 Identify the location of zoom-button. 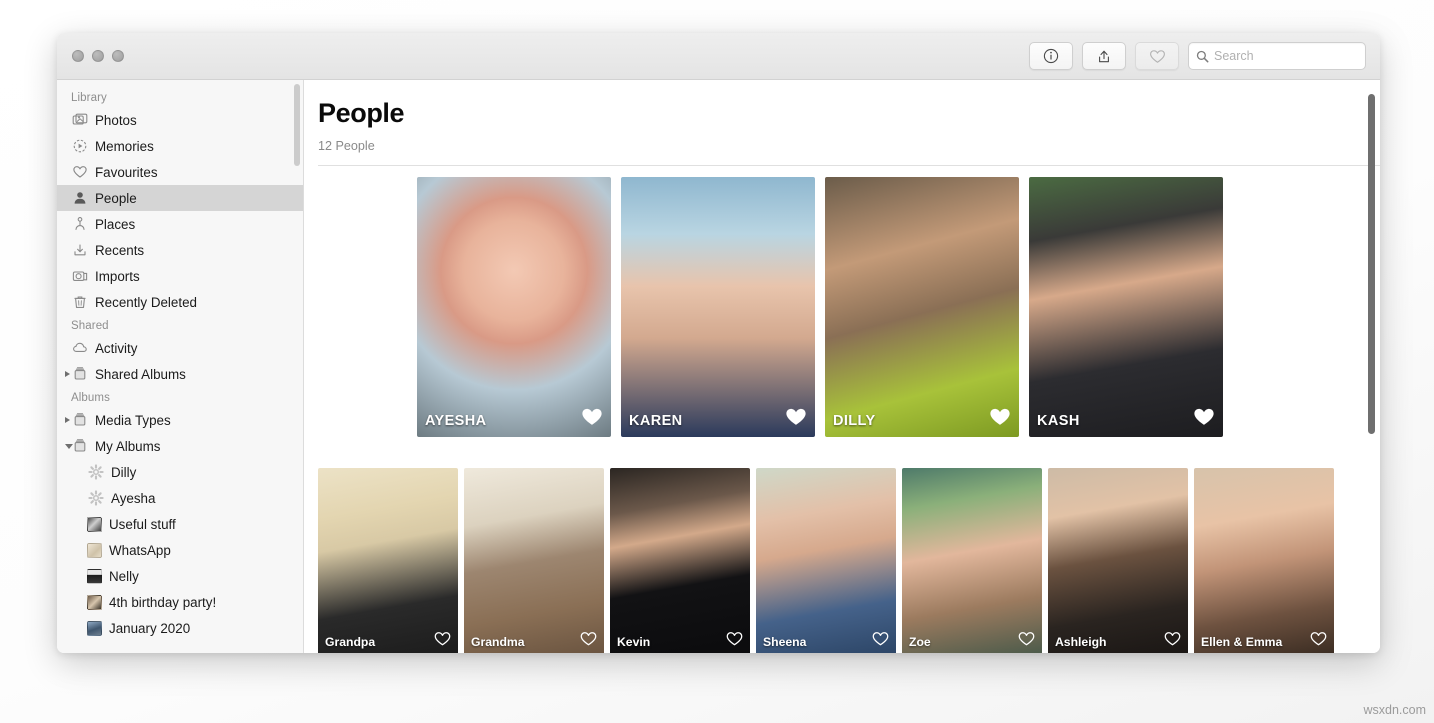
(118, 56).